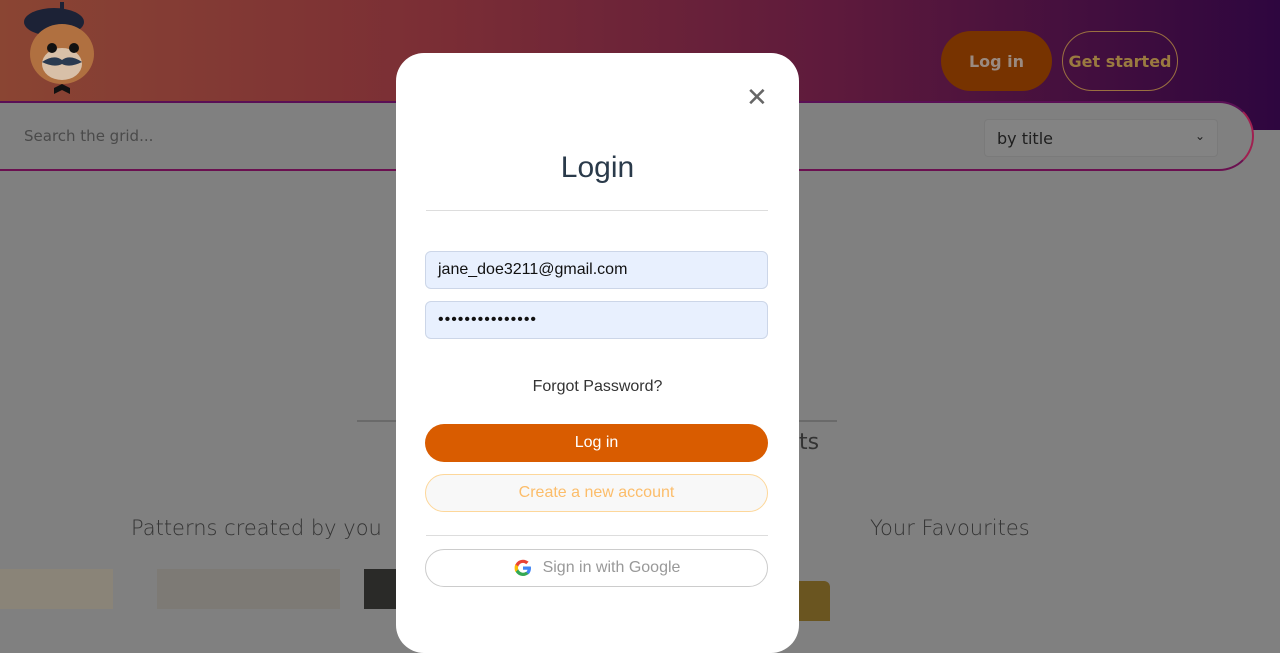  Describe the element at coordinates (996, 61) in the screenshot. I see `header-login-button: Log in` at that location.